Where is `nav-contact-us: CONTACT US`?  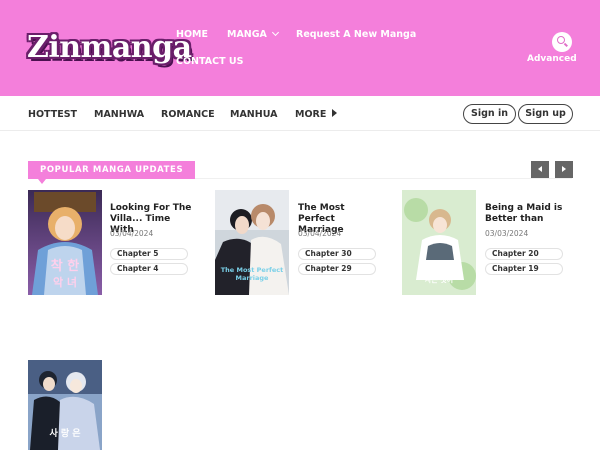 nav-contact-us: CONTACT US is located at coordinates (209, 61).